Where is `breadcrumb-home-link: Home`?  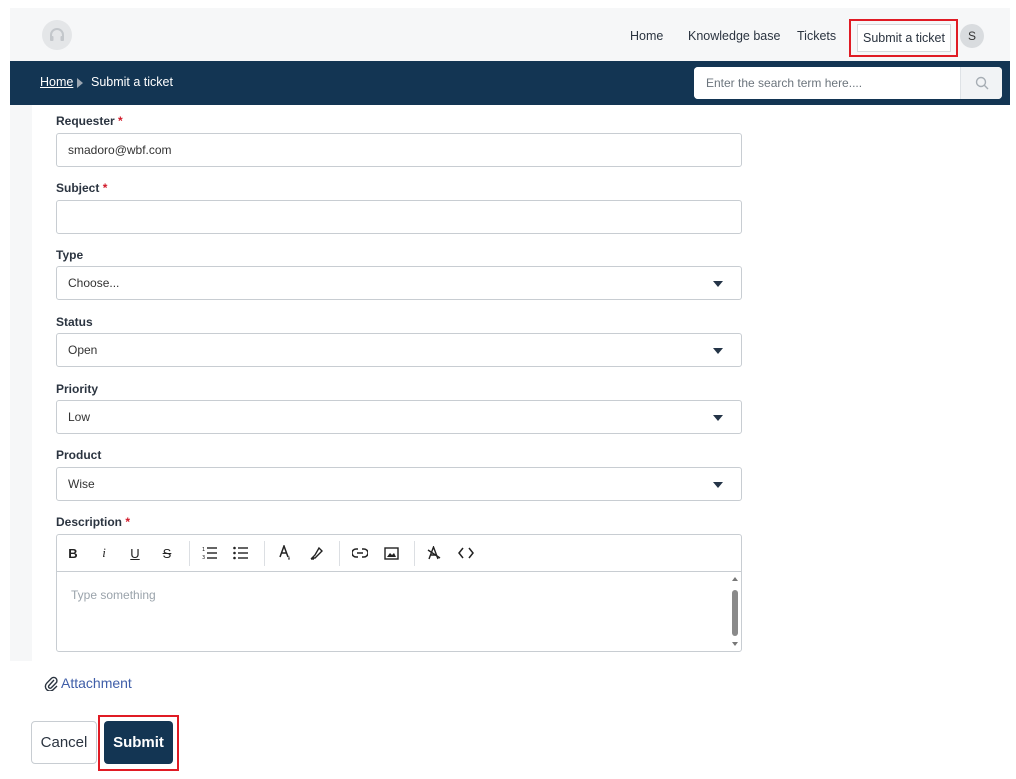 breadcrumb-home-link: Home is located at coordinates (56, 82).